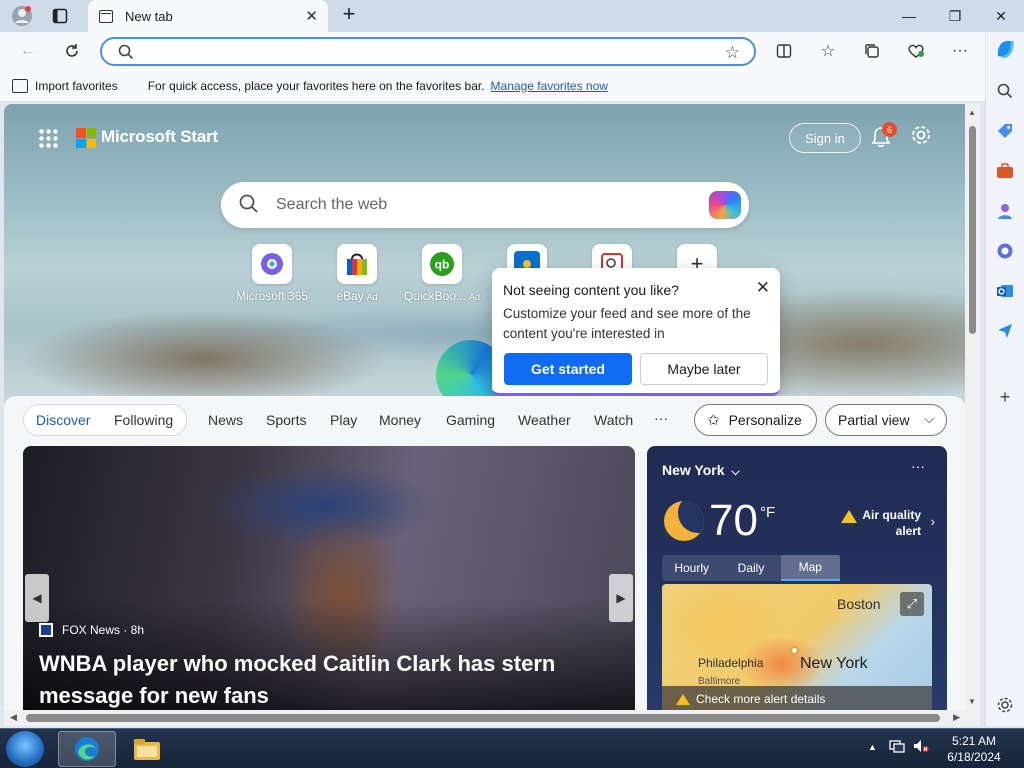  What do you see at coordinates (72, 51) in the screenshot?
I see `refresh-icon` at bounding box center [72, 51].